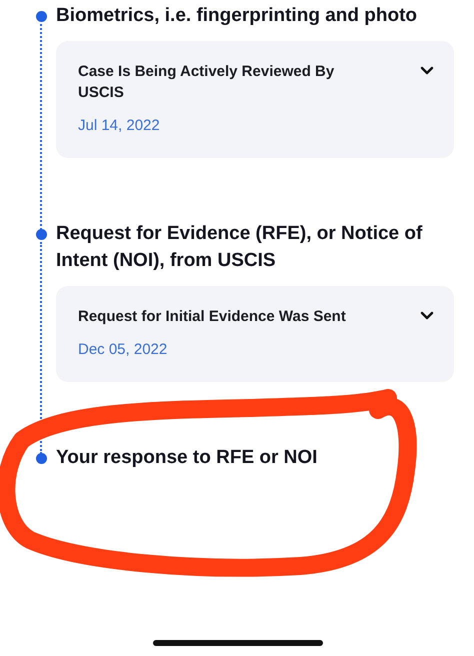 The height and width of the screenshot is (656, 474). What do you see at coordinates (119, 125) in the screenshot?
I see `status-date: Jul 14, 2022` at bounding box center [119, 125].